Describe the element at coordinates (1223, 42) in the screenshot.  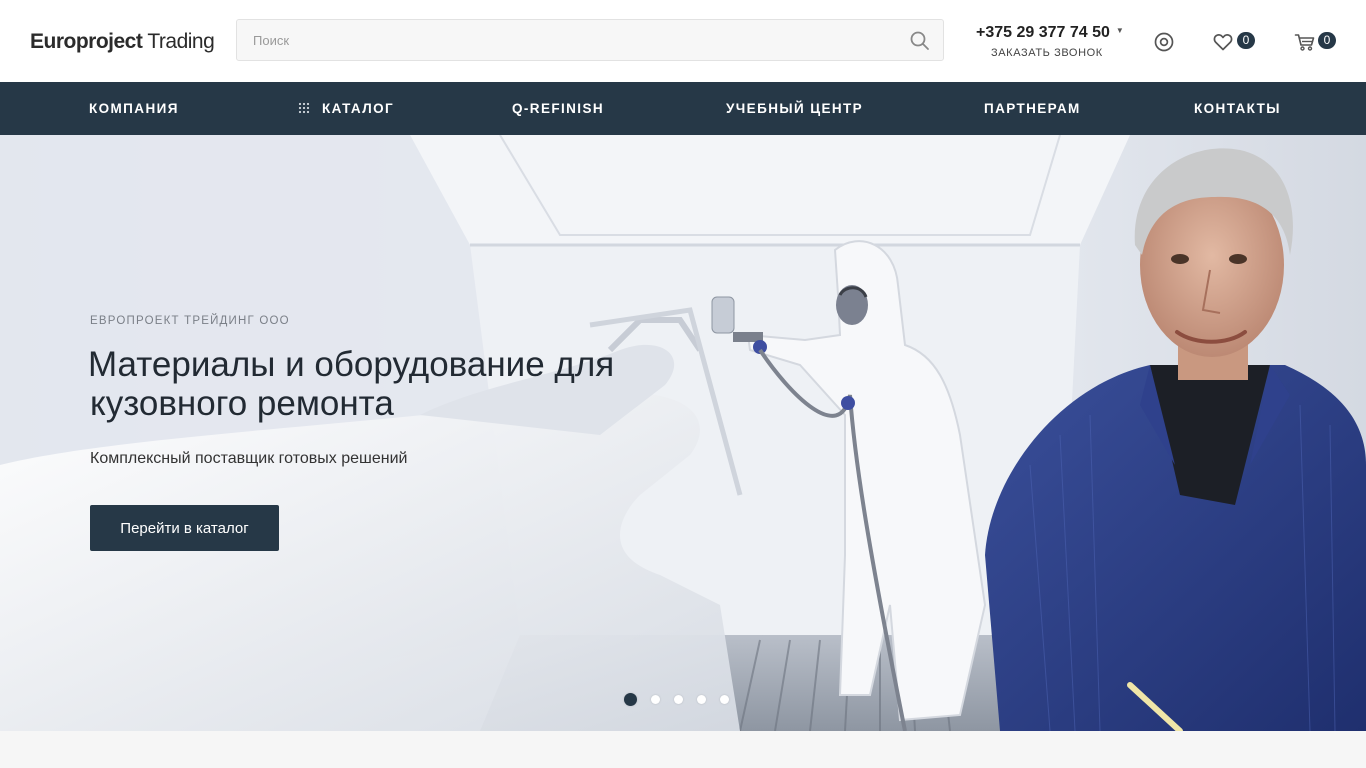
I see `heart-icon` at that location.